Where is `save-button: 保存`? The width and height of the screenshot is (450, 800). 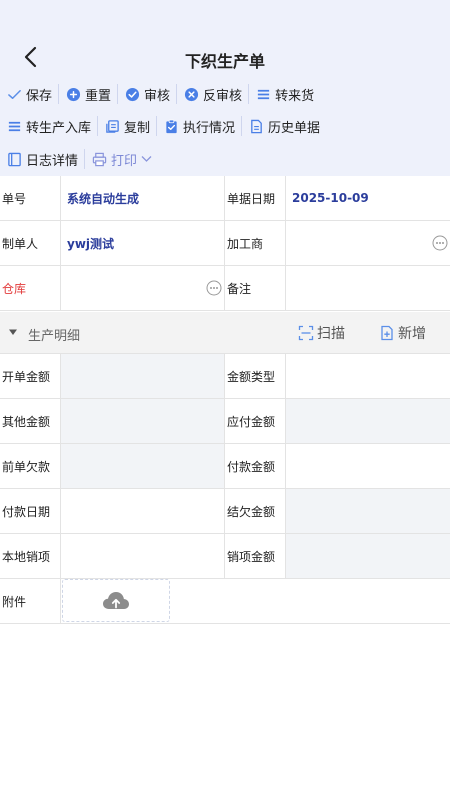
save-button: 保存 is located at coordinates (29, 94).